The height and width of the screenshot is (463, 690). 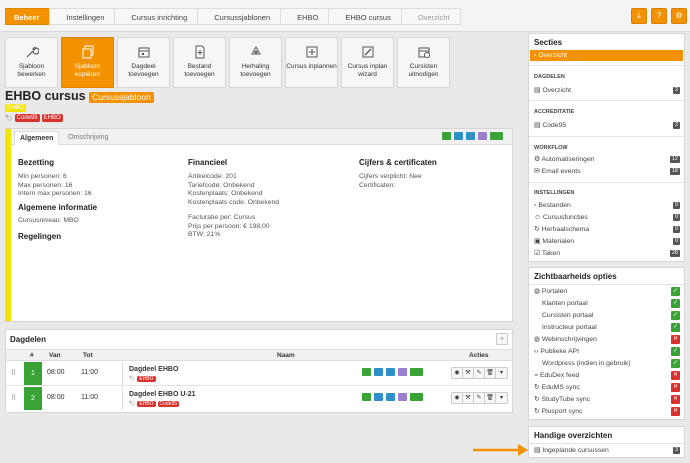 I want to click on visibility-item-wordpress: Wordpress (indien in gebruik) ✓, so click(x=606, y=363).